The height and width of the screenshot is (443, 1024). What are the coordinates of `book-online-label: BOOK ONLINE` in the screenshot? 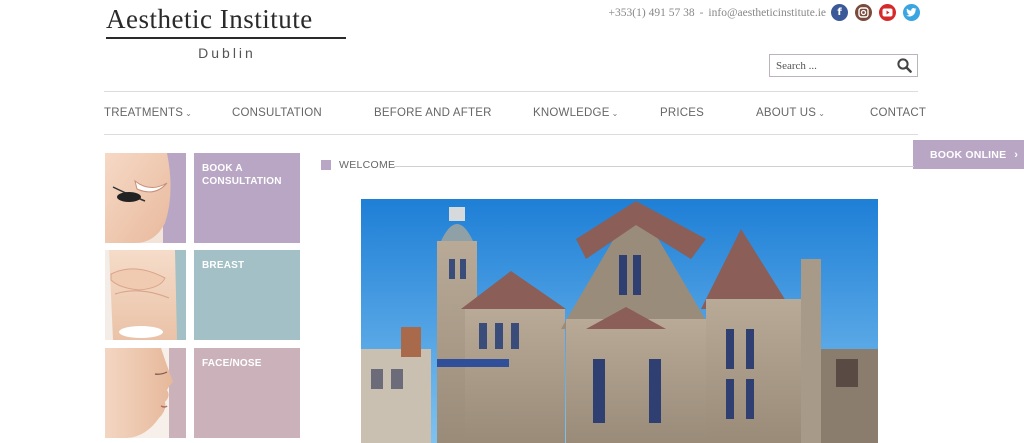 It's located at (968, 154).